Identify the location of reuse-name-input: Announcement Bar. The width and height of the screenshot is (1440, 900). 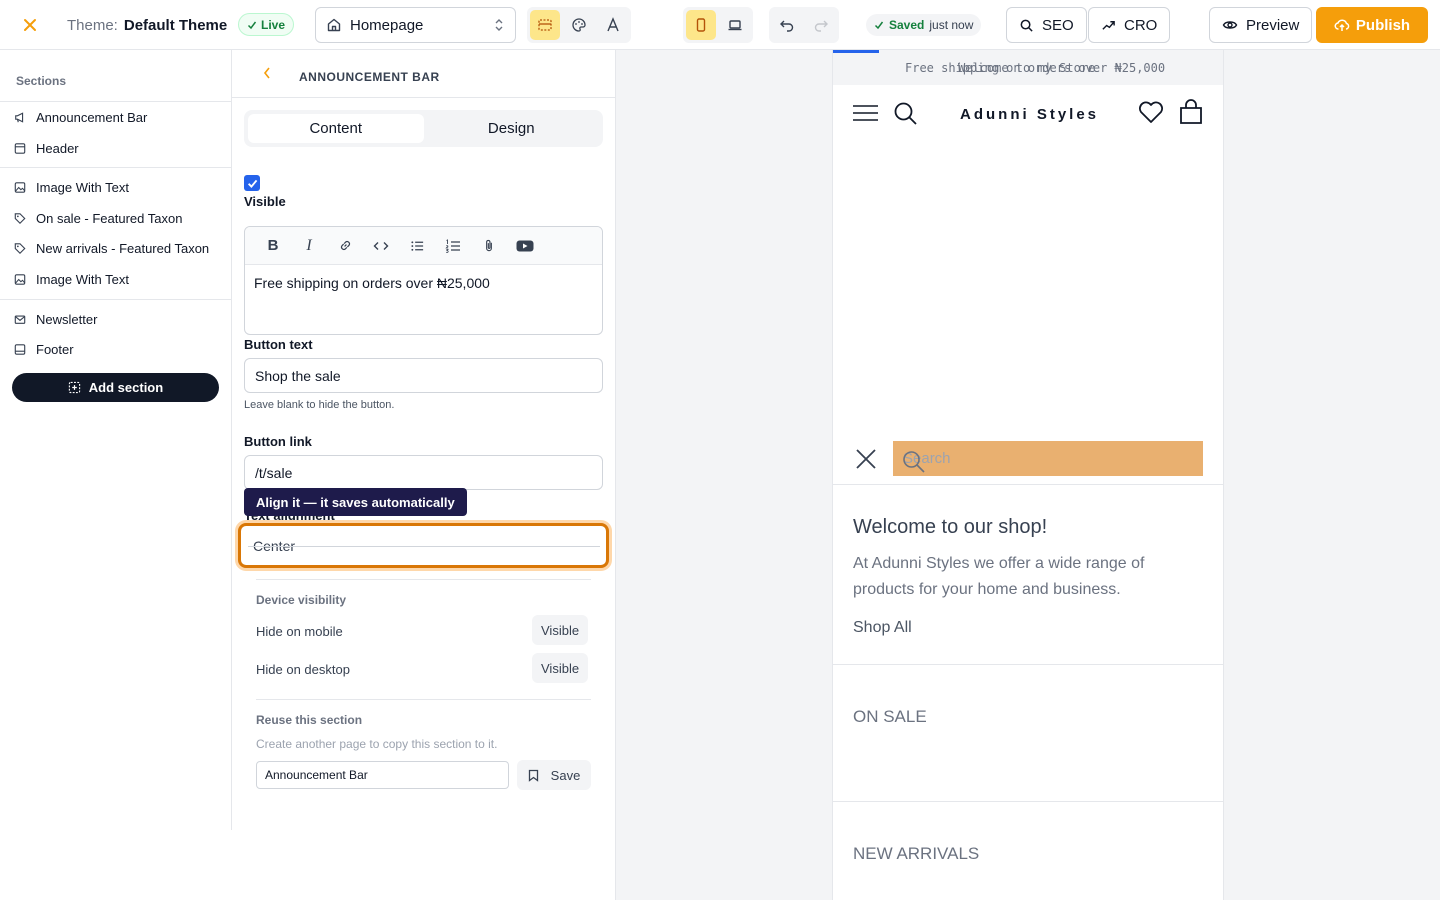
(382, 775).